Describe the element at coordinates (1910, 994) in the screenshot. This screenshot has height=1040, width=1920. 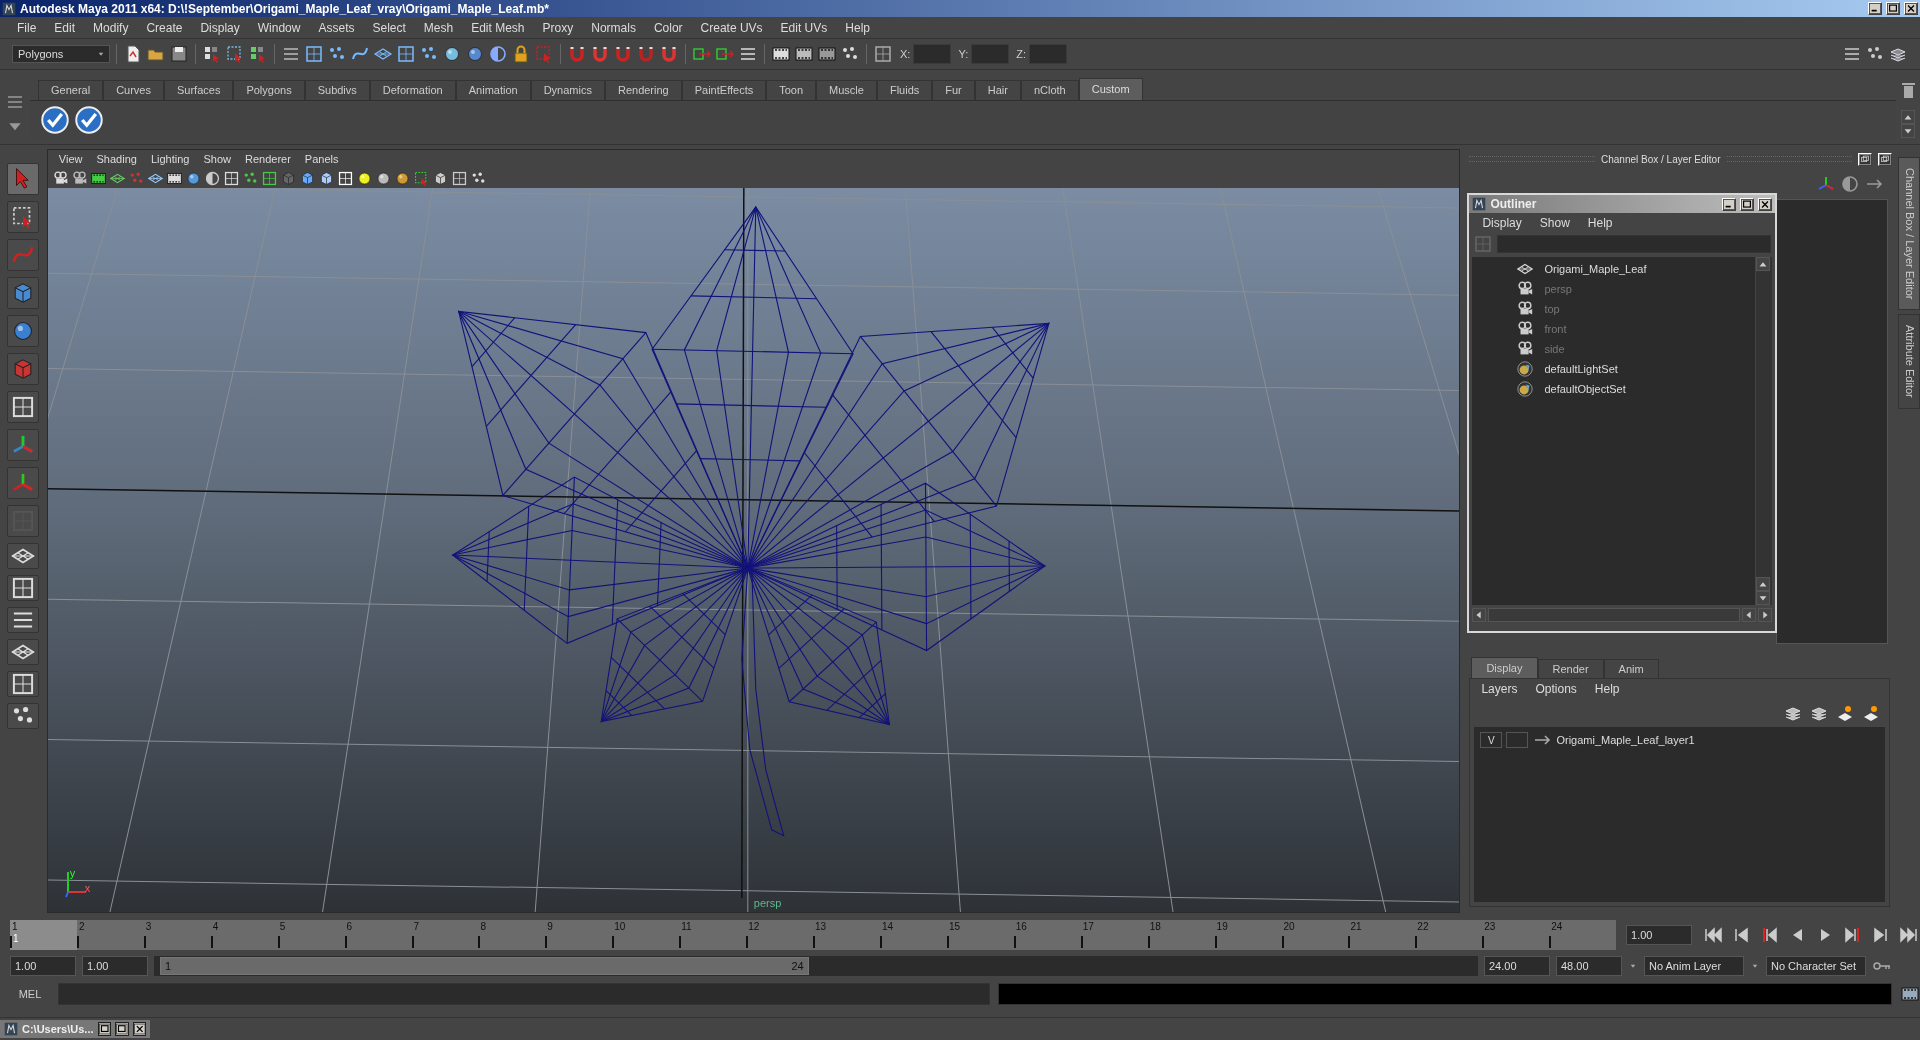
I see `script-editor-icon` at that location.